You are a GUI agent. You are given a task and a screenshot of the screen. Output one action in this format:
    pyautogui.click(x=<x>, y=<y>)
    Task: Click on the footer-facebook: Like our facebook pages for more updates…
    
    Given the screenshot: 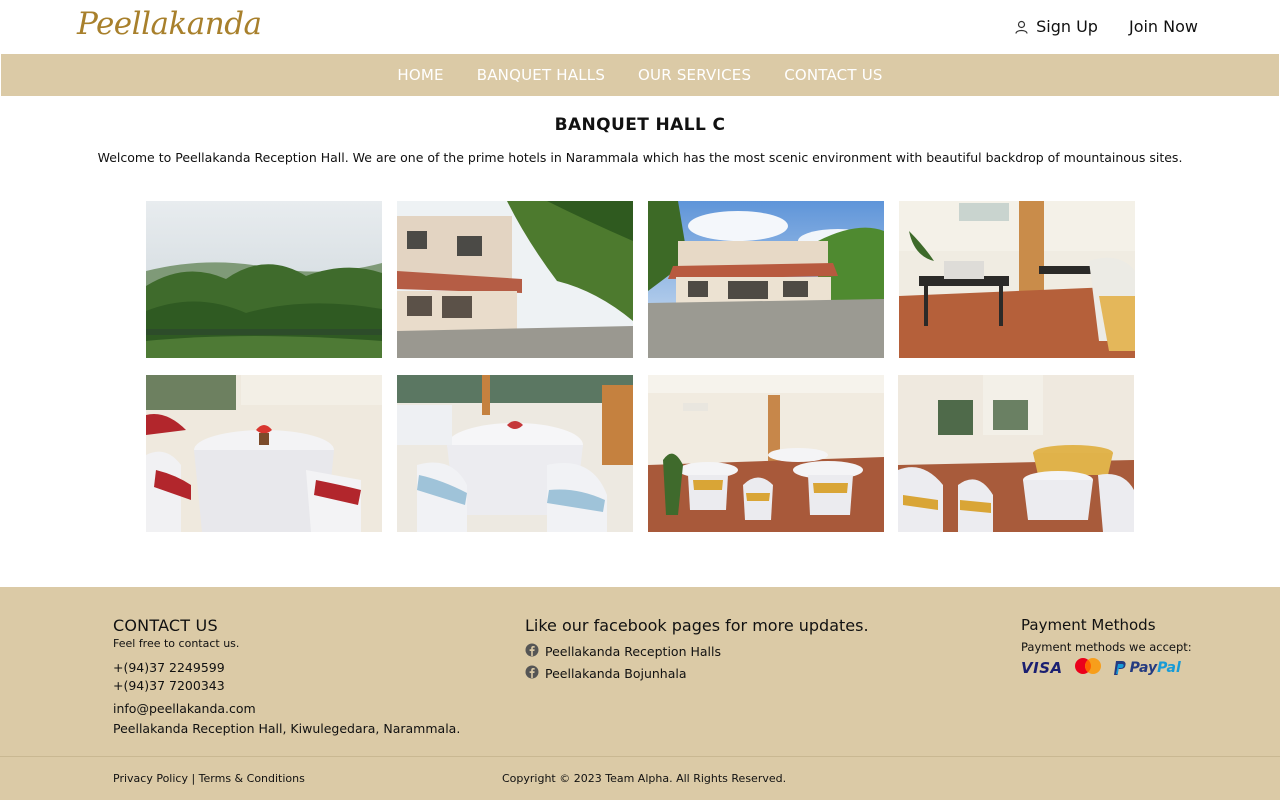 What is the action you would take?
    pyautogui.click(x=697, y=649)
    